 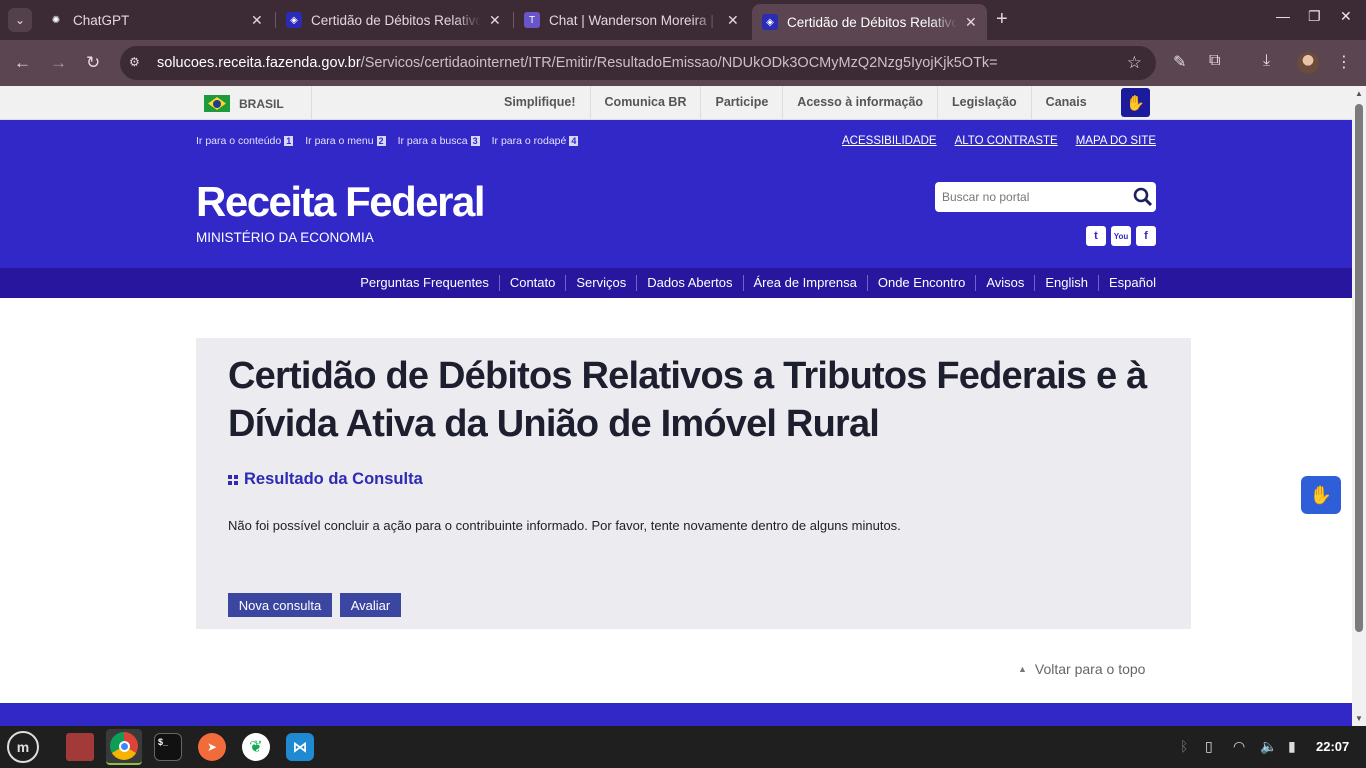 I want to click on gov-link-acesso-informacao: Acesso à informação, so click(x=861, y=103).